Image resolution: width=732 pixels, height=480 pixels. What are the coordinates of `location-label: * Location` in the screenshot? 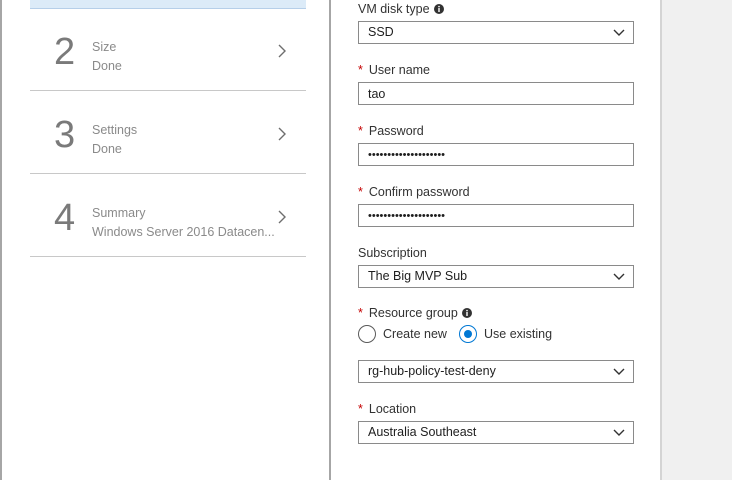 It's located at (387, 409).